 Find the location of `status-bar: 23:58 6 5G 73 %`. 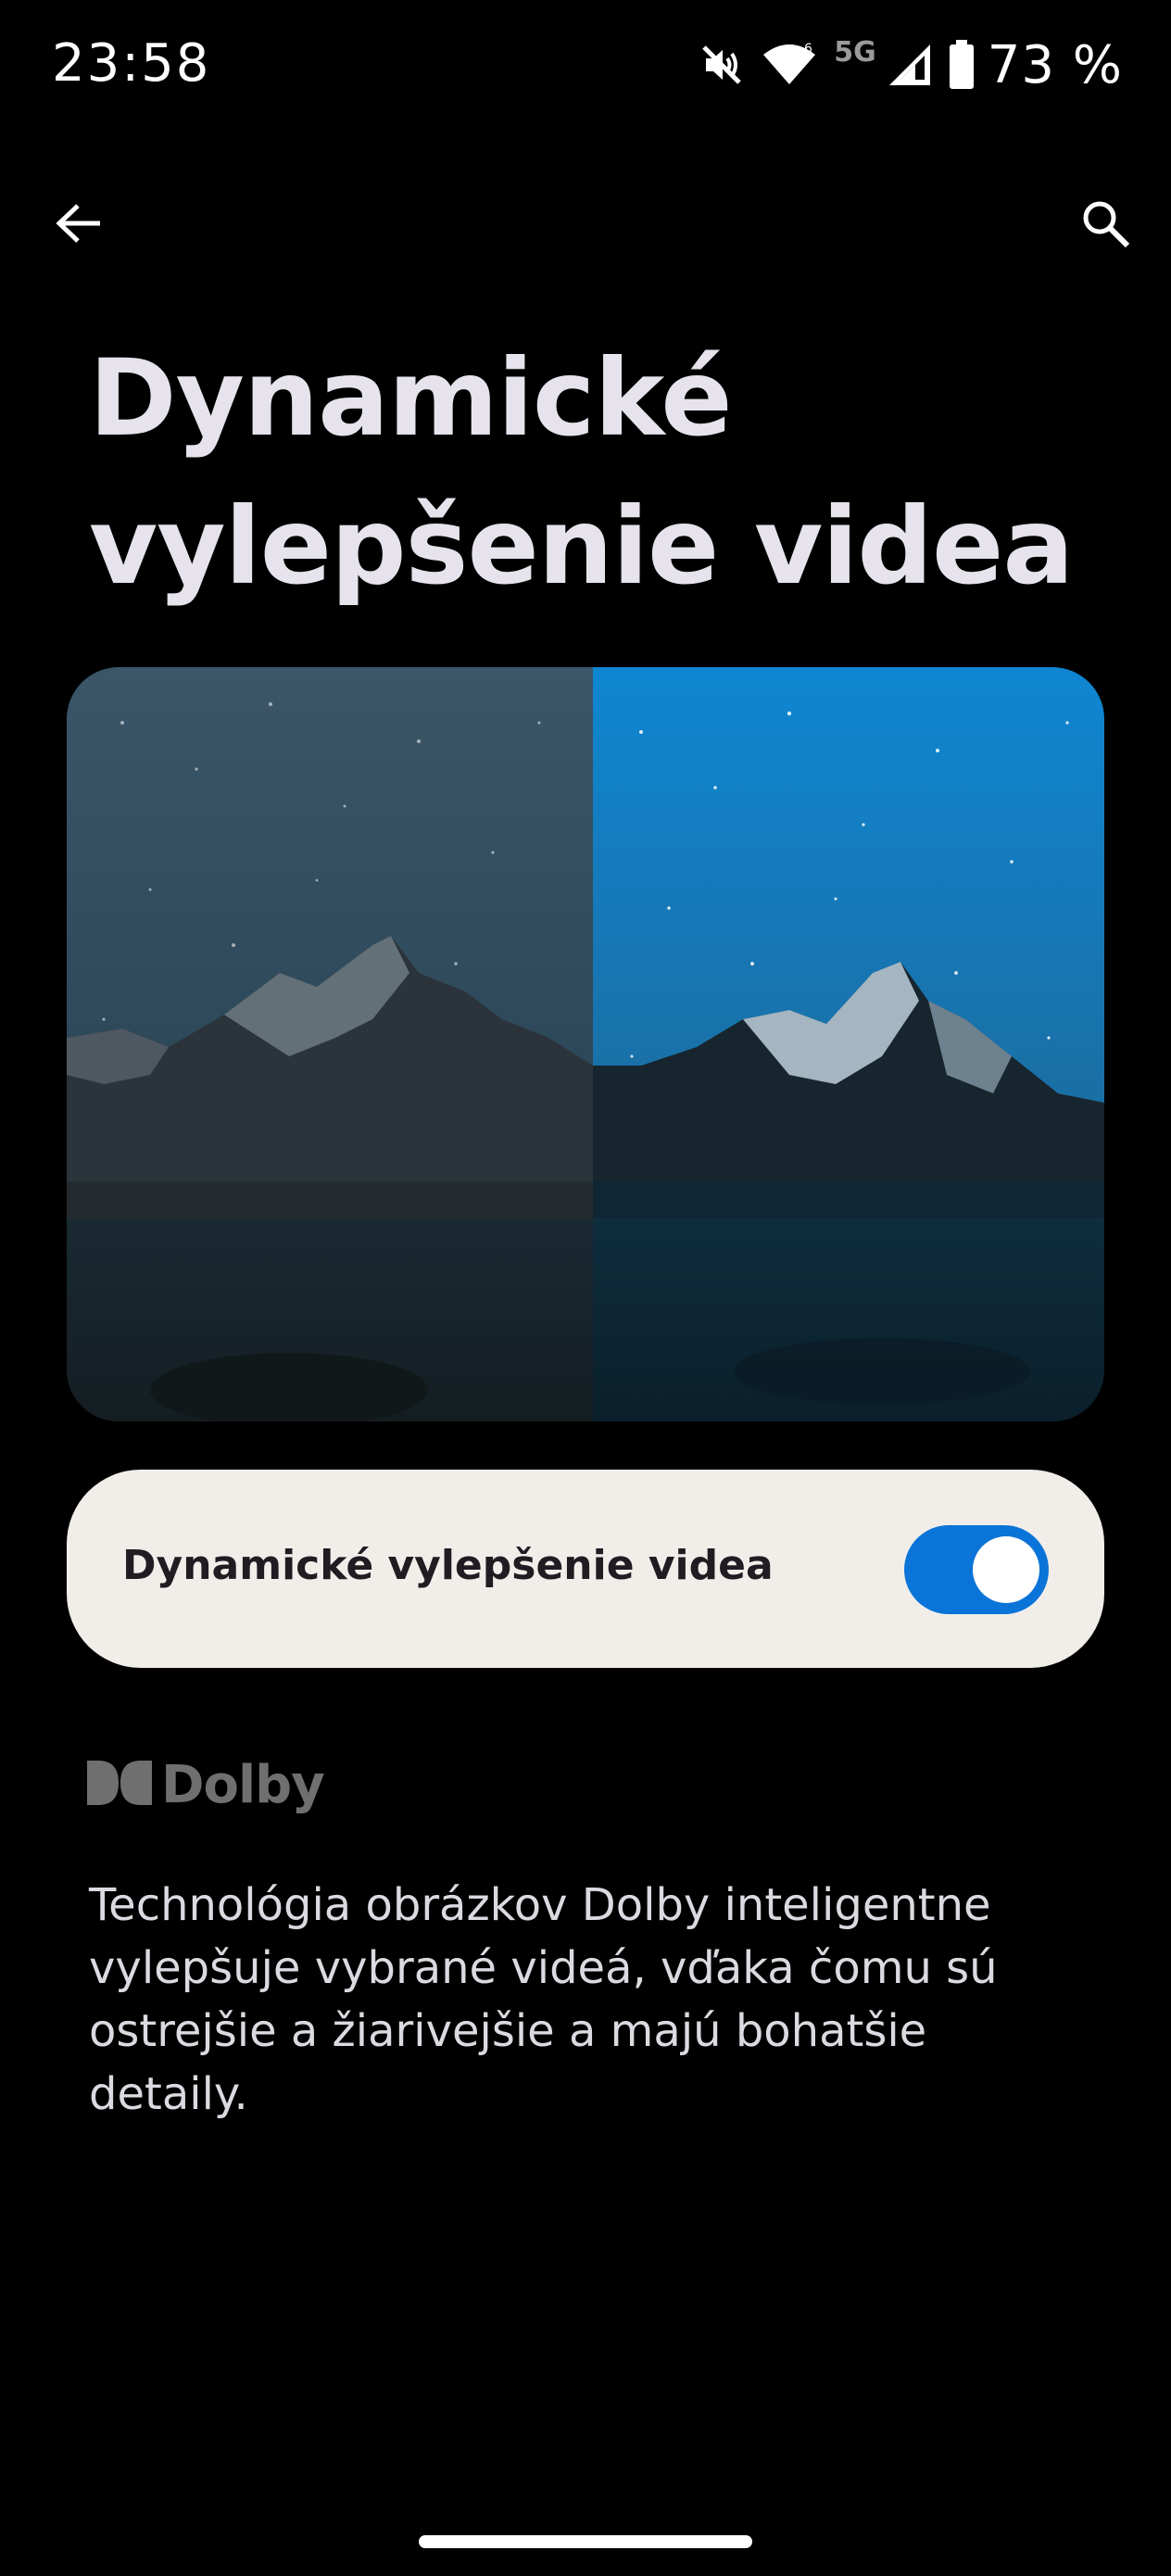

status-bar: 23:58 6 5G 73 % is located at coordinates (585, 65).